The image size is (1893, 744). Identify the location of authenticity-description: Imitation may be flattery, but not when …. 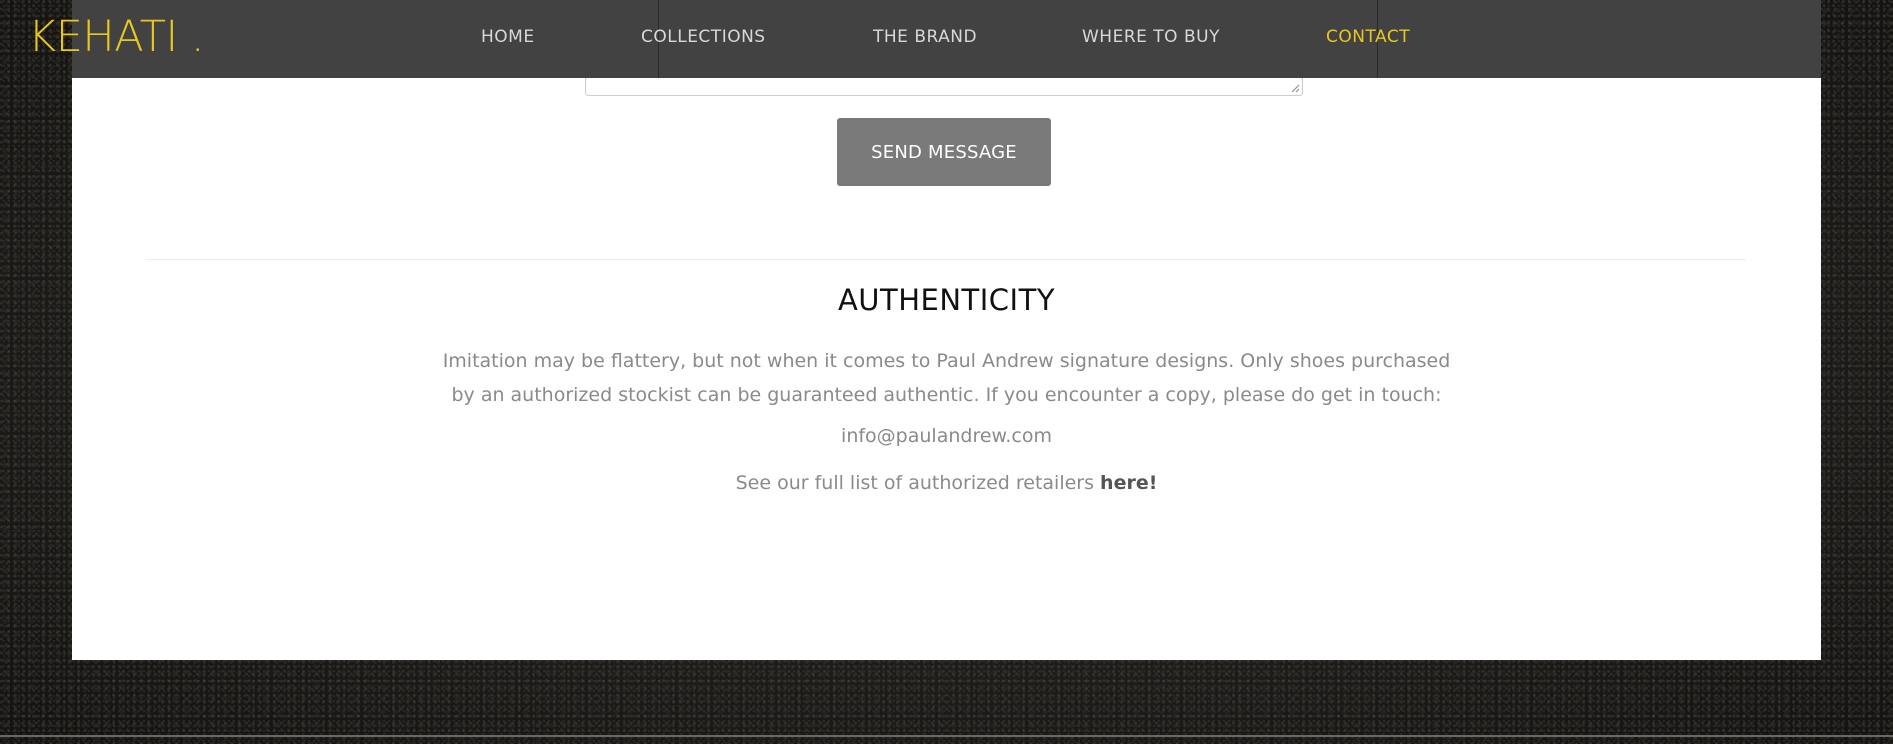
(946, 378).